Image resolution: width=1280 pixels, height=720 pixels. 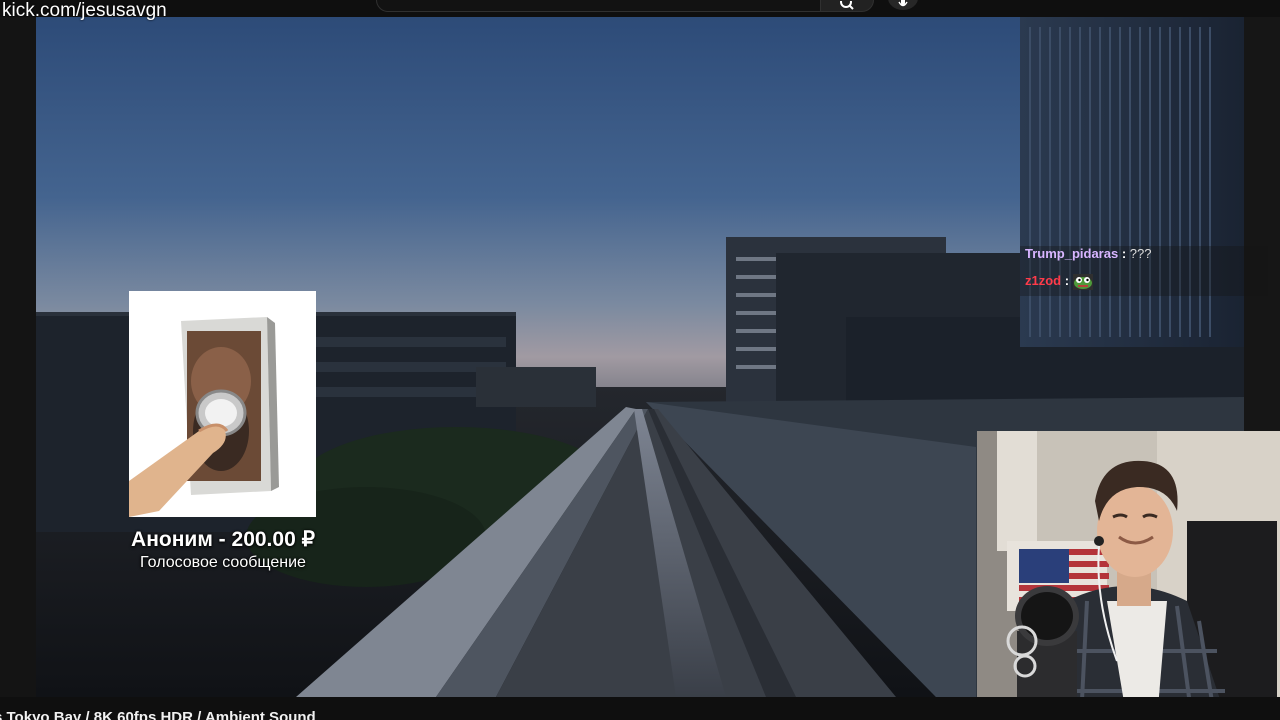 What do you see at coordinates (1140, 253) in the screenshot?
I see `chat-text: ???` at bounding box center [1140, 253].